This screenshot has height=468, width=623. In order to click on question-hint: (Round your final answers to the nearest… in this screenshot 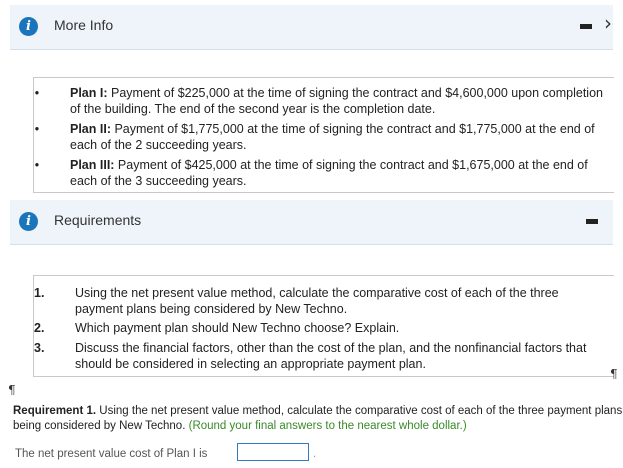, I will do `click(327, 426)`.